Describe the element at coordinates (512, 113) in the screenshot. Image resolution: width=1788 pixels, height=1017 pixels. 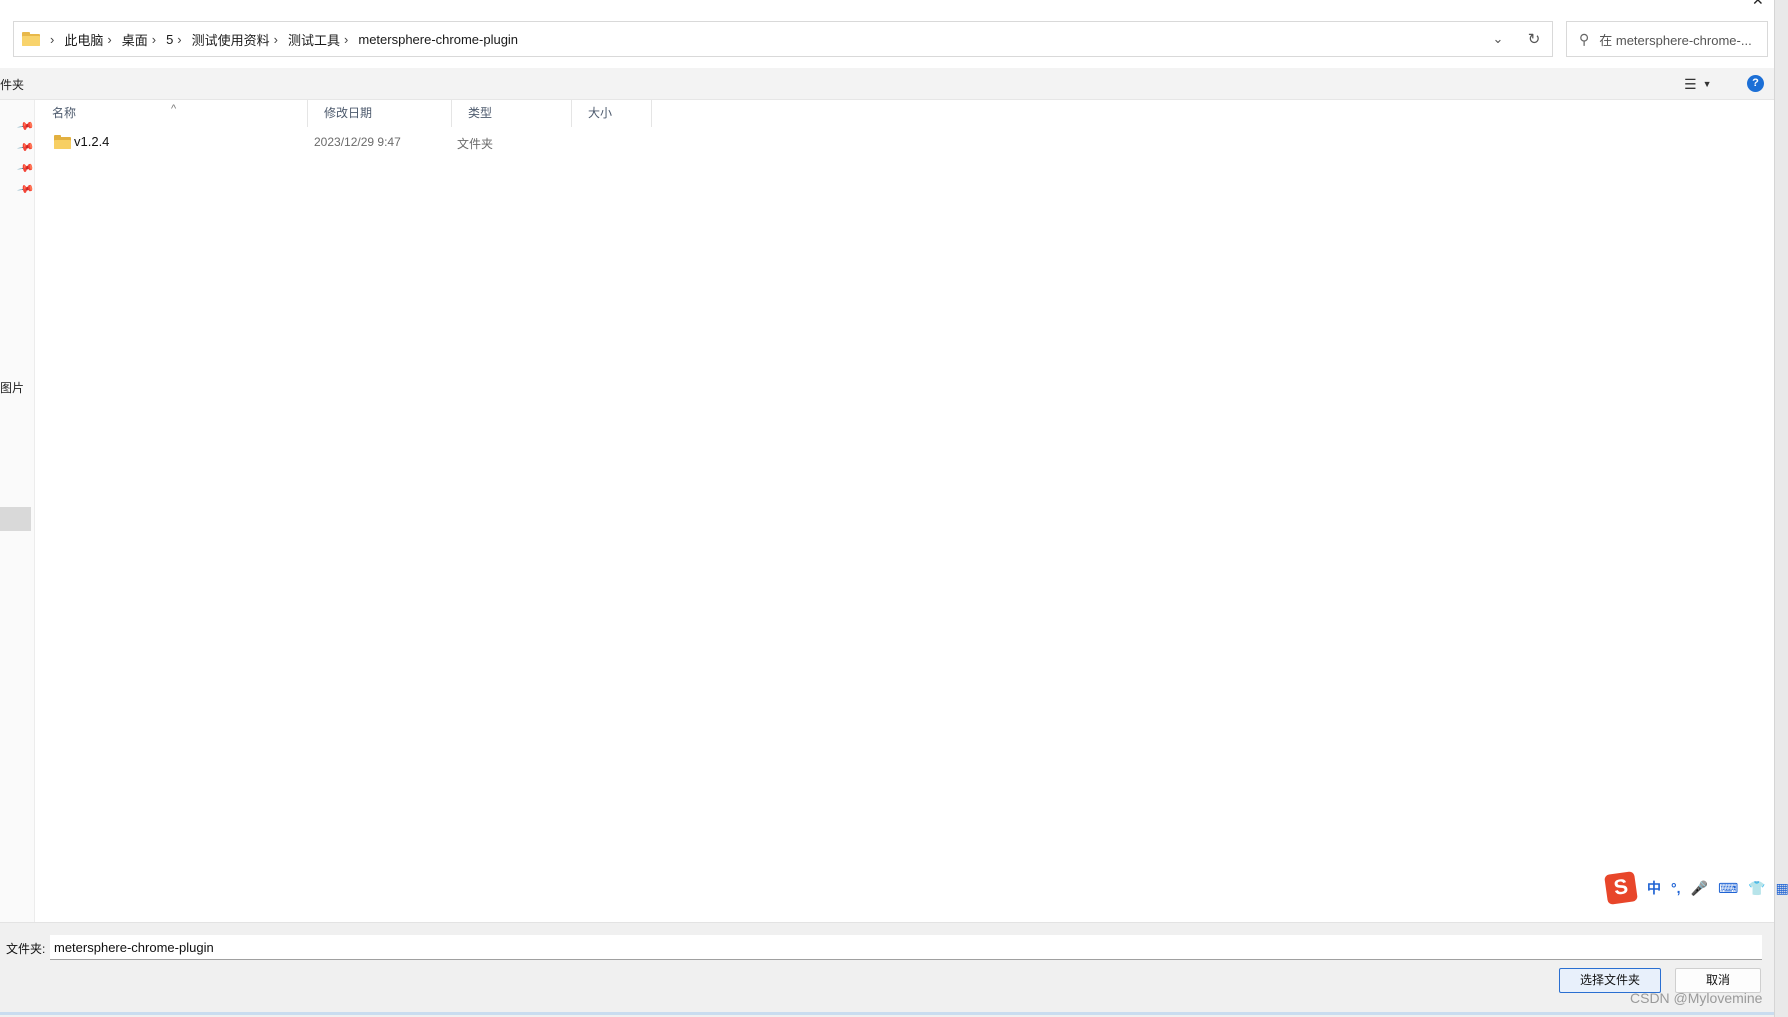
I see `column-header-type: 类型` at that location.